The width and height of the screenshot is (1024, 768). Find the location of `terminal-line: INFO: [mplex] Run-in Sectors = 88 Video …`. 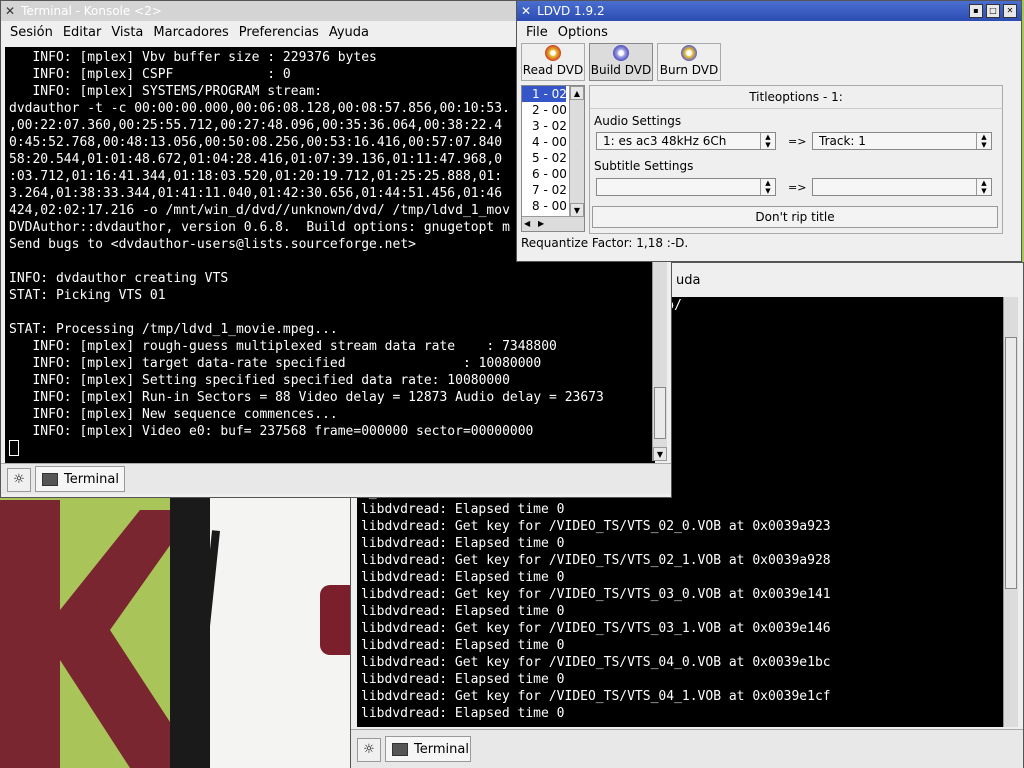

terminal-line: INFO: [mplex] Run-in Sectors = 88 Video … is located at coordinates (306, 397).